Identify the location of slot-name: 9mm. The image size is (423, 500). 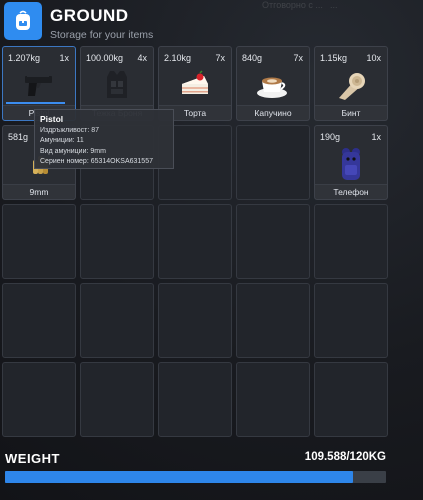
(39, 191).